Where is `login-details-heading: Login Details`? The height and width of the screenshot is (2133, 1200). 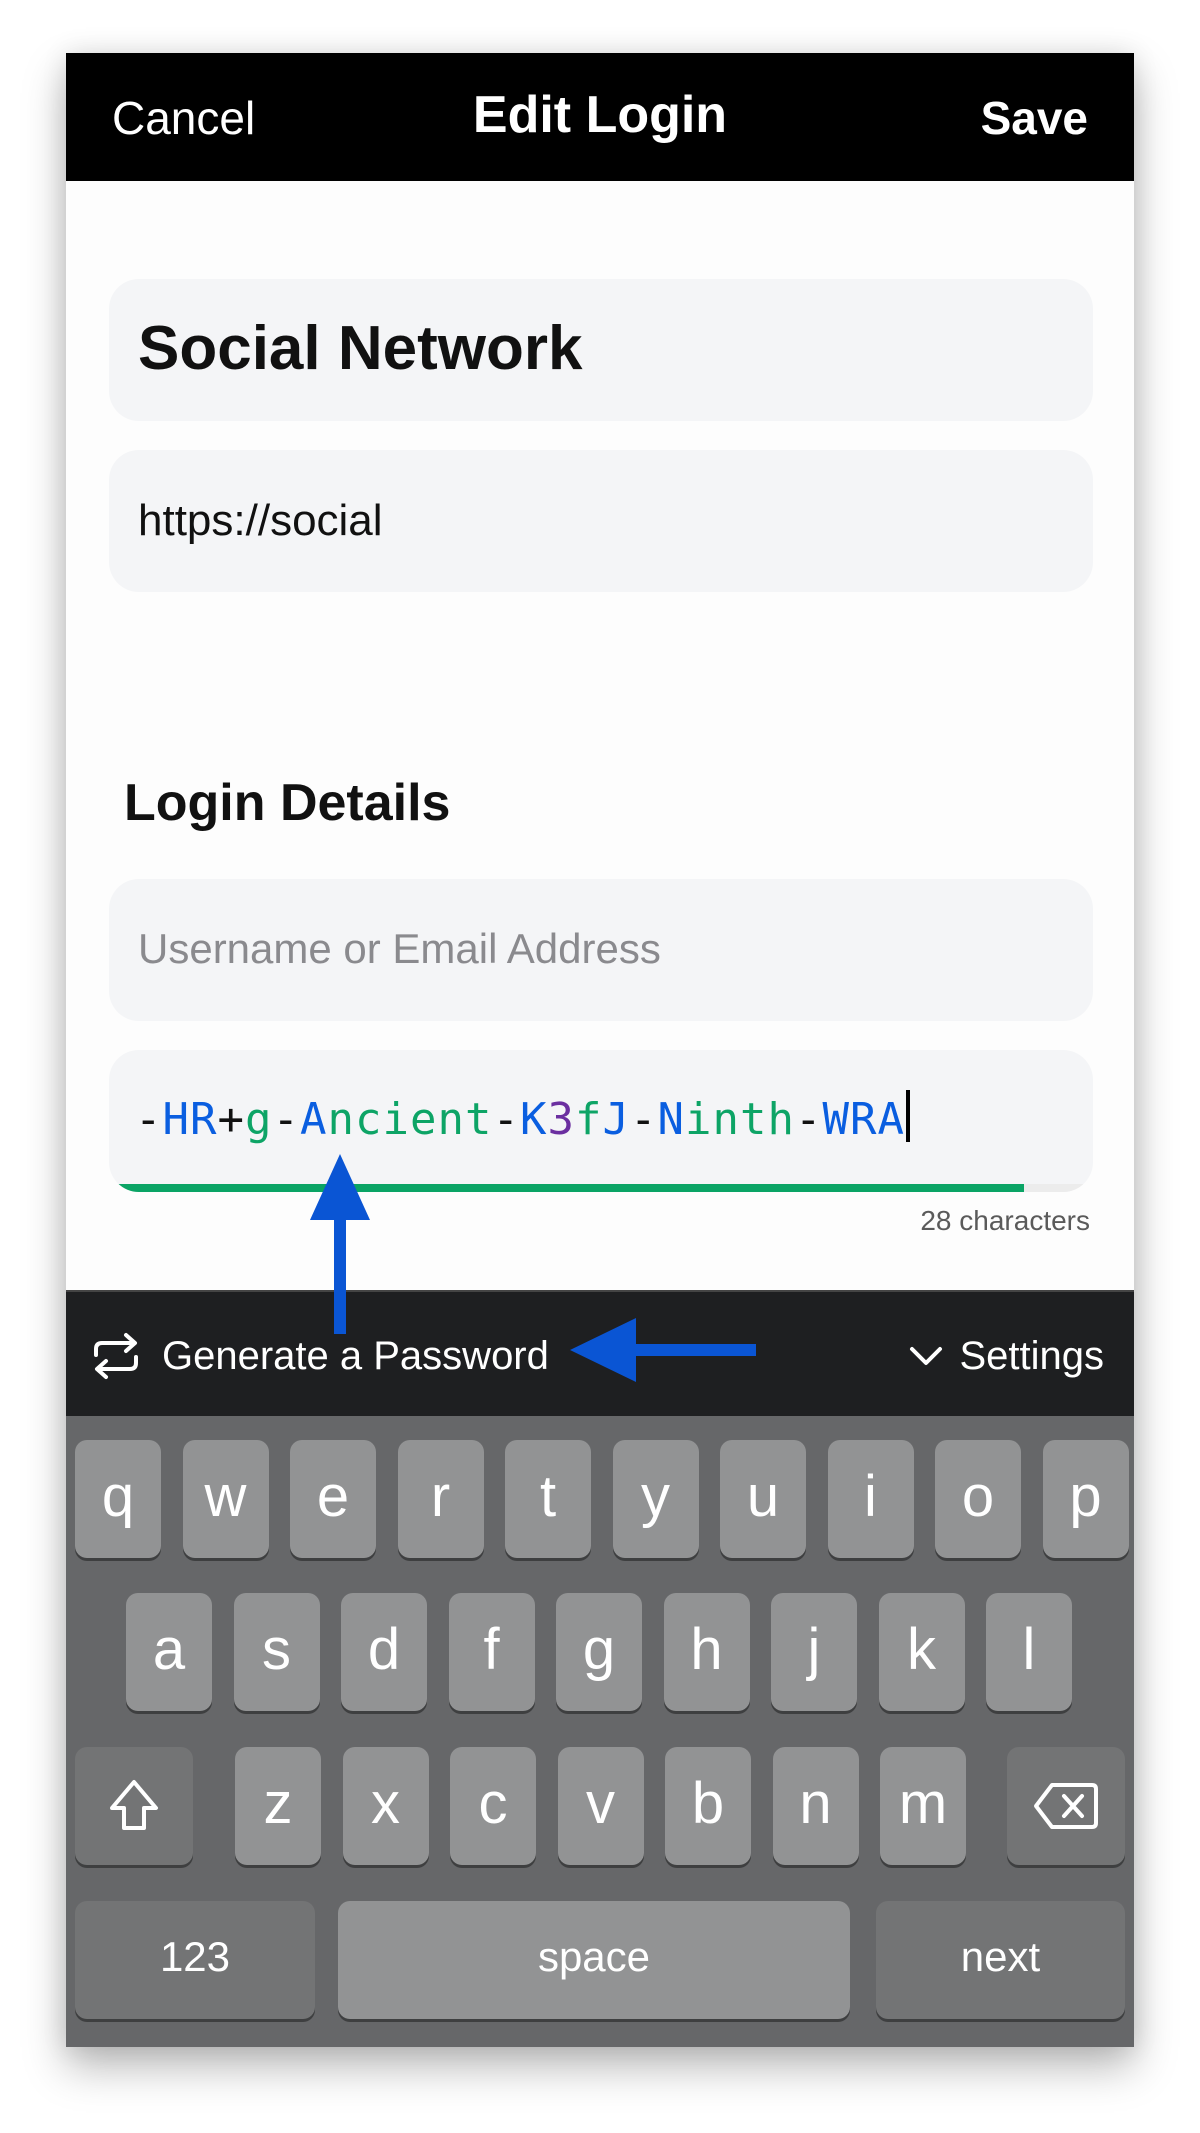 login-details-heading: Login Details is located at coordinates (287, 803).